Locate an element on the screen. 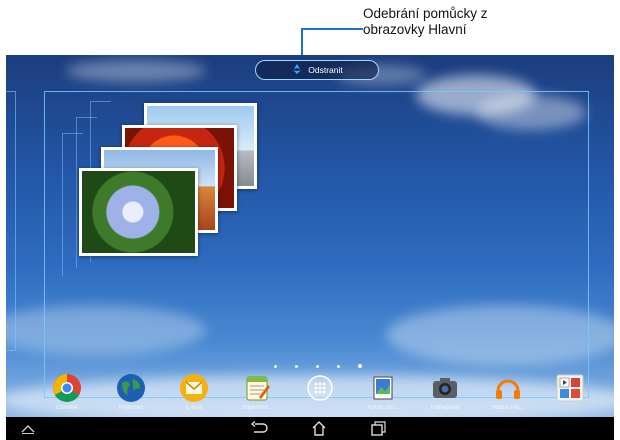 This screenshot has width=620, height=440. dock-app-label: Prohlížeč is located at coordinates (131, 408).